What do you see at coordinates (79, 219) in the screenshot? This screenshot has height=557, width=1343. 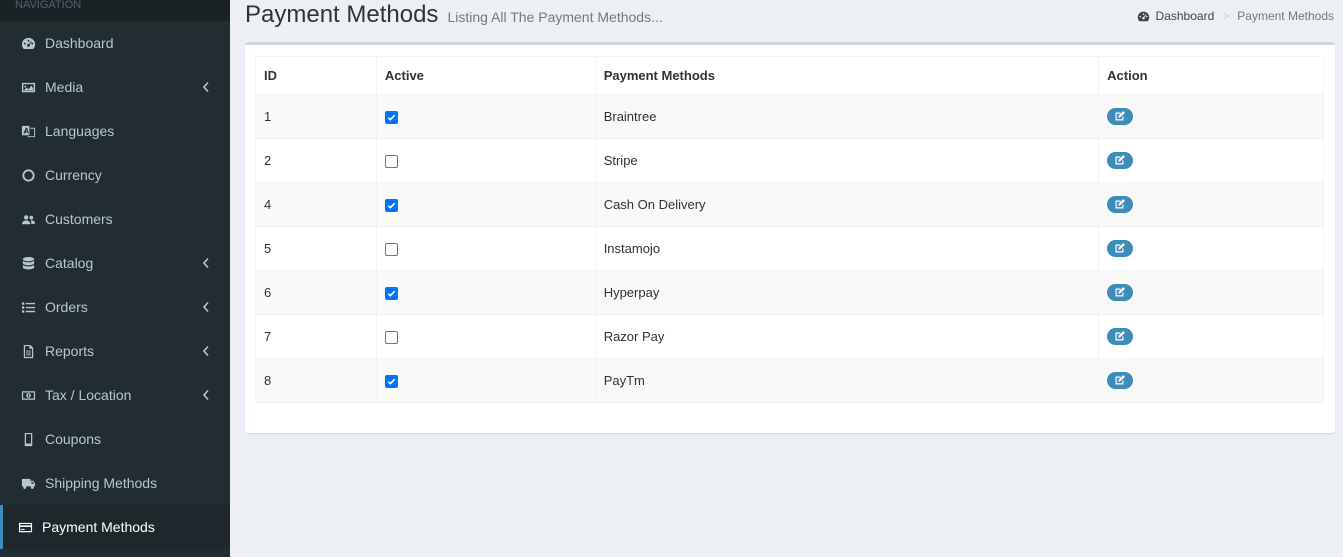 I see `sidebar-item-label: Customers` at bounding box center [79, 219].